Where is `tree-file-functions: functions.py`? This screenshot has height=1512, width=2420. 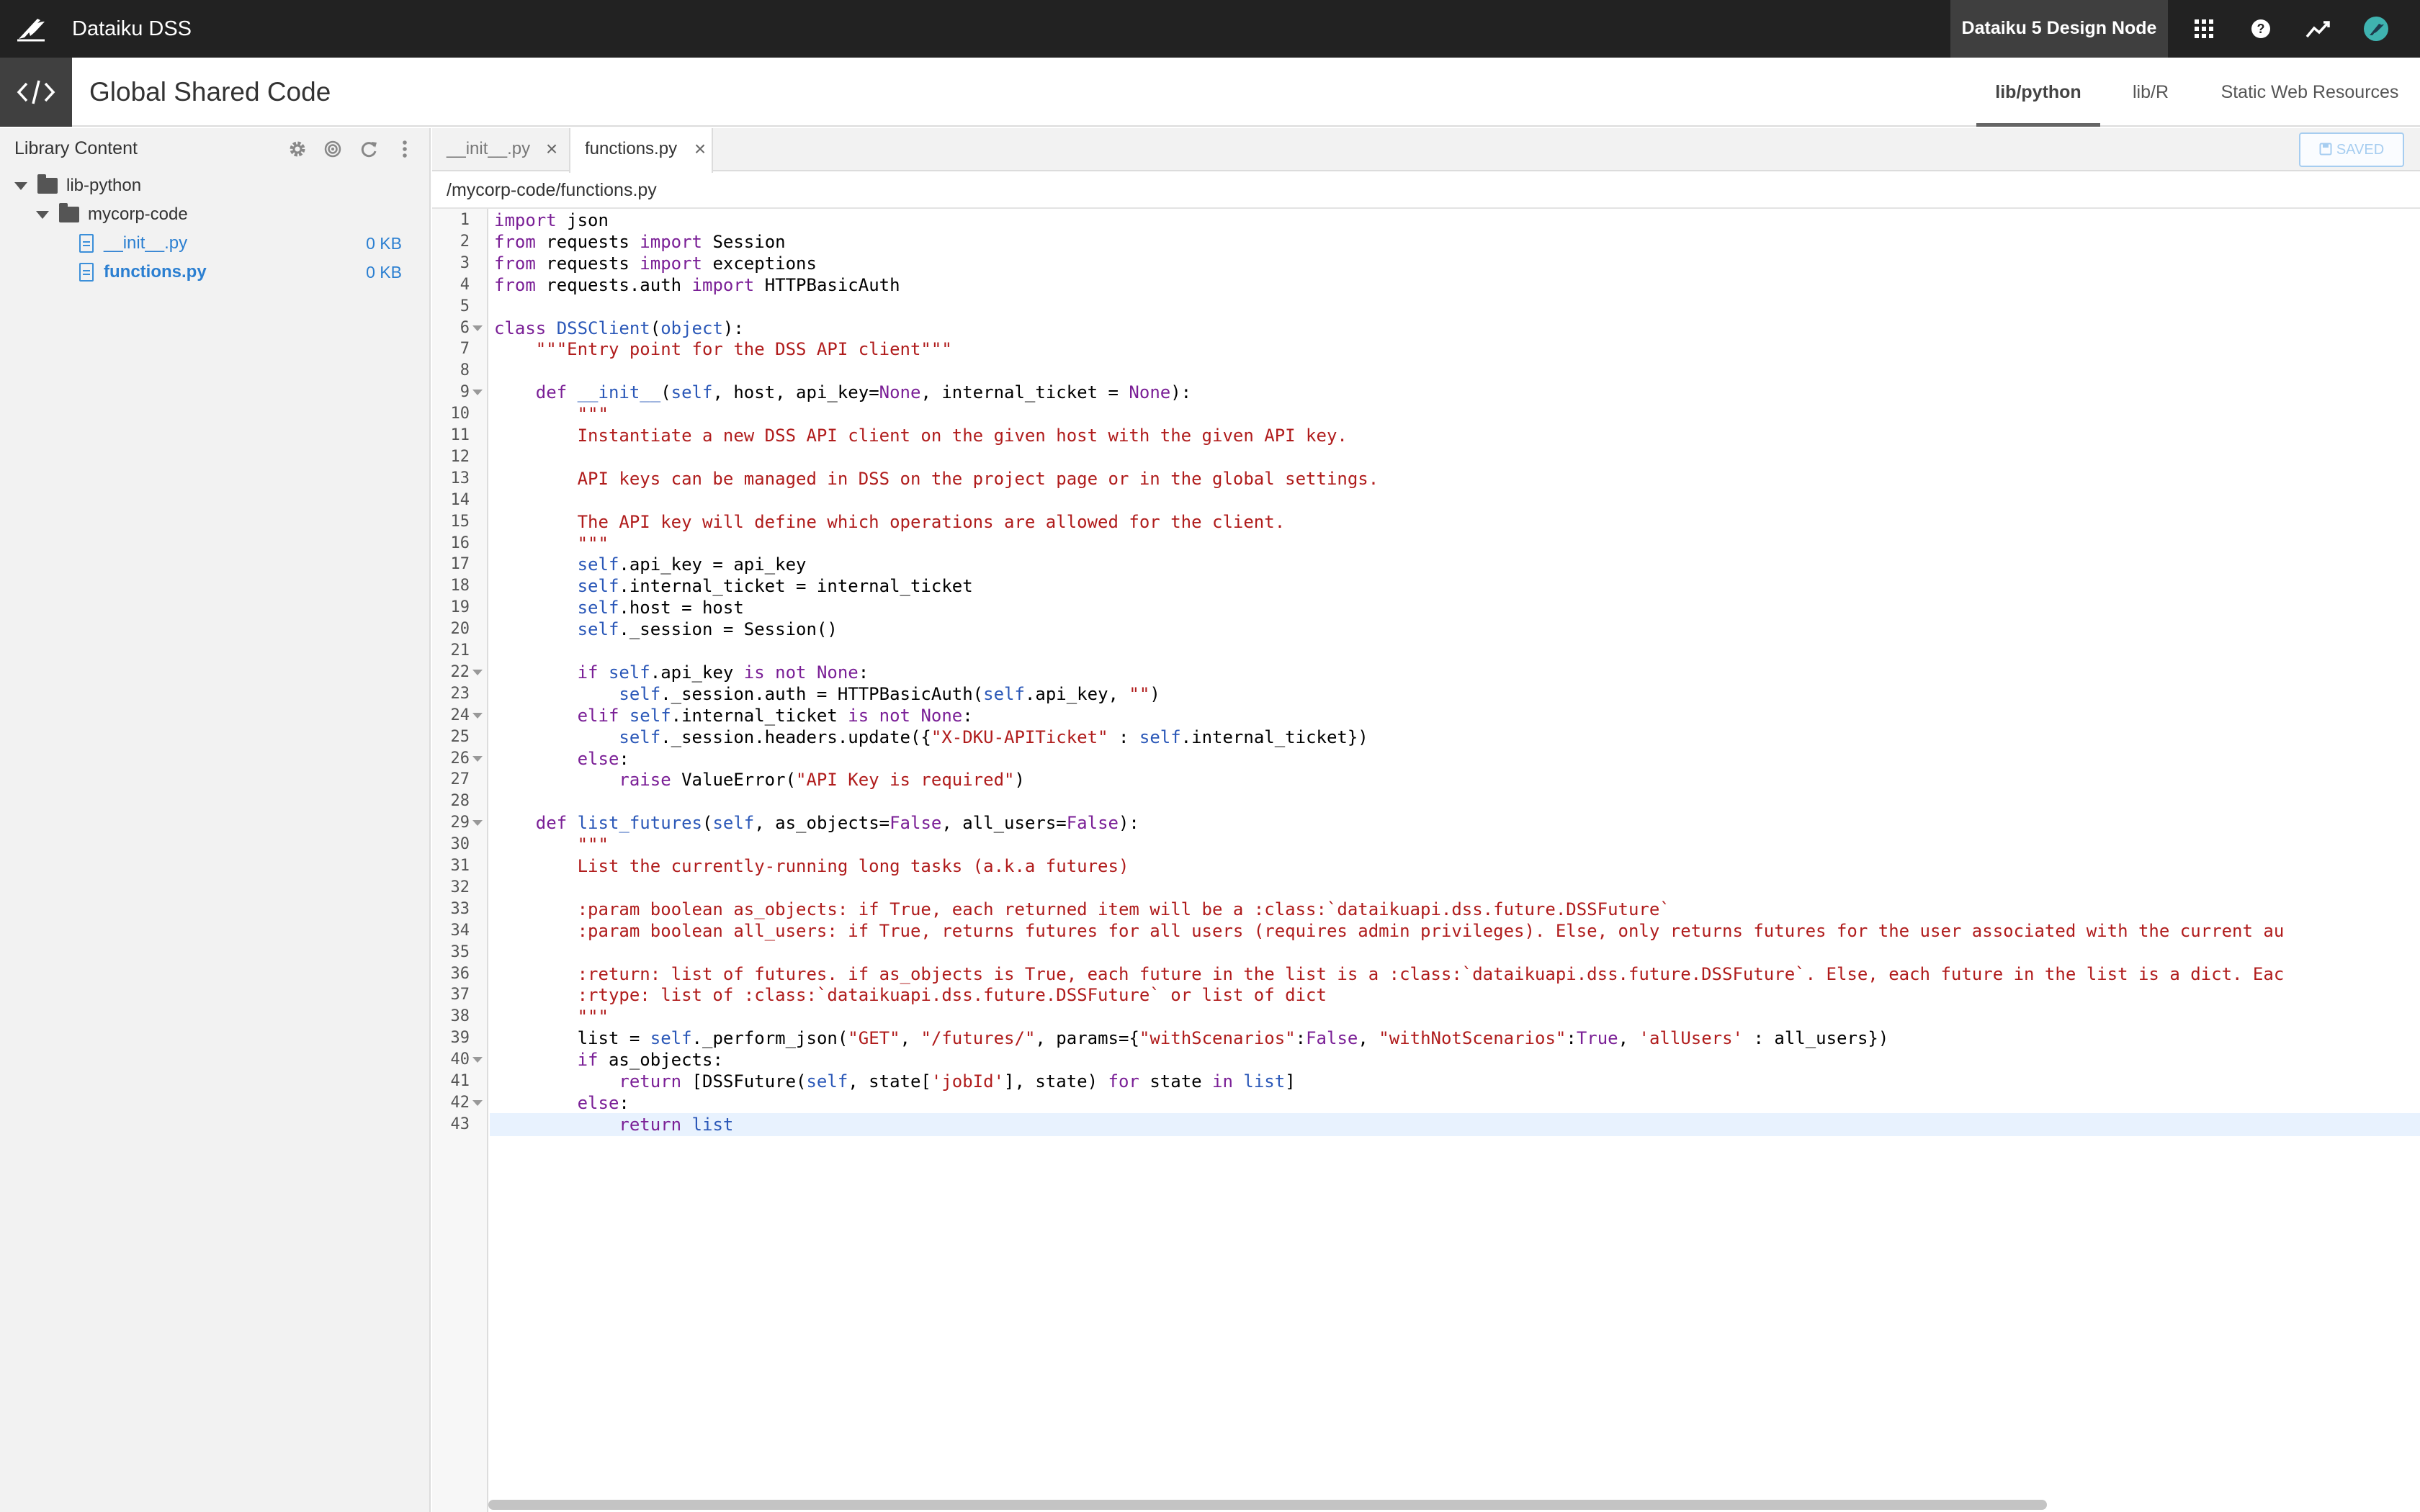 tree-file-functions: functions.py is located at coordinates (245, 272).